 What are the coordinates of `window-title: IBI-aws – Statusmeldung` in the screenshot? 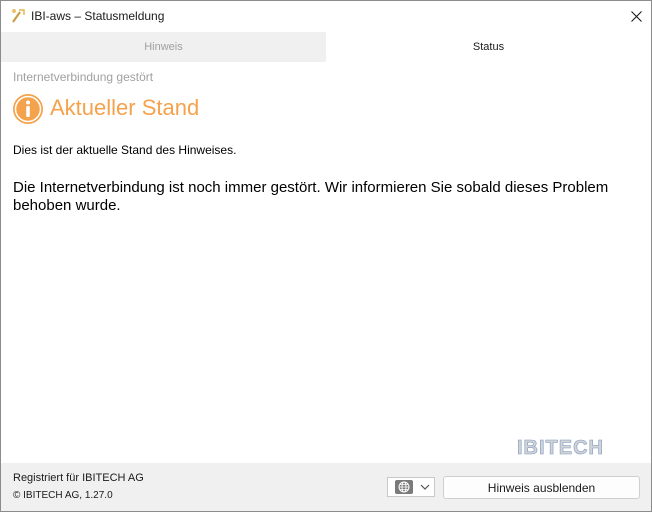 It's located at (98, 16).